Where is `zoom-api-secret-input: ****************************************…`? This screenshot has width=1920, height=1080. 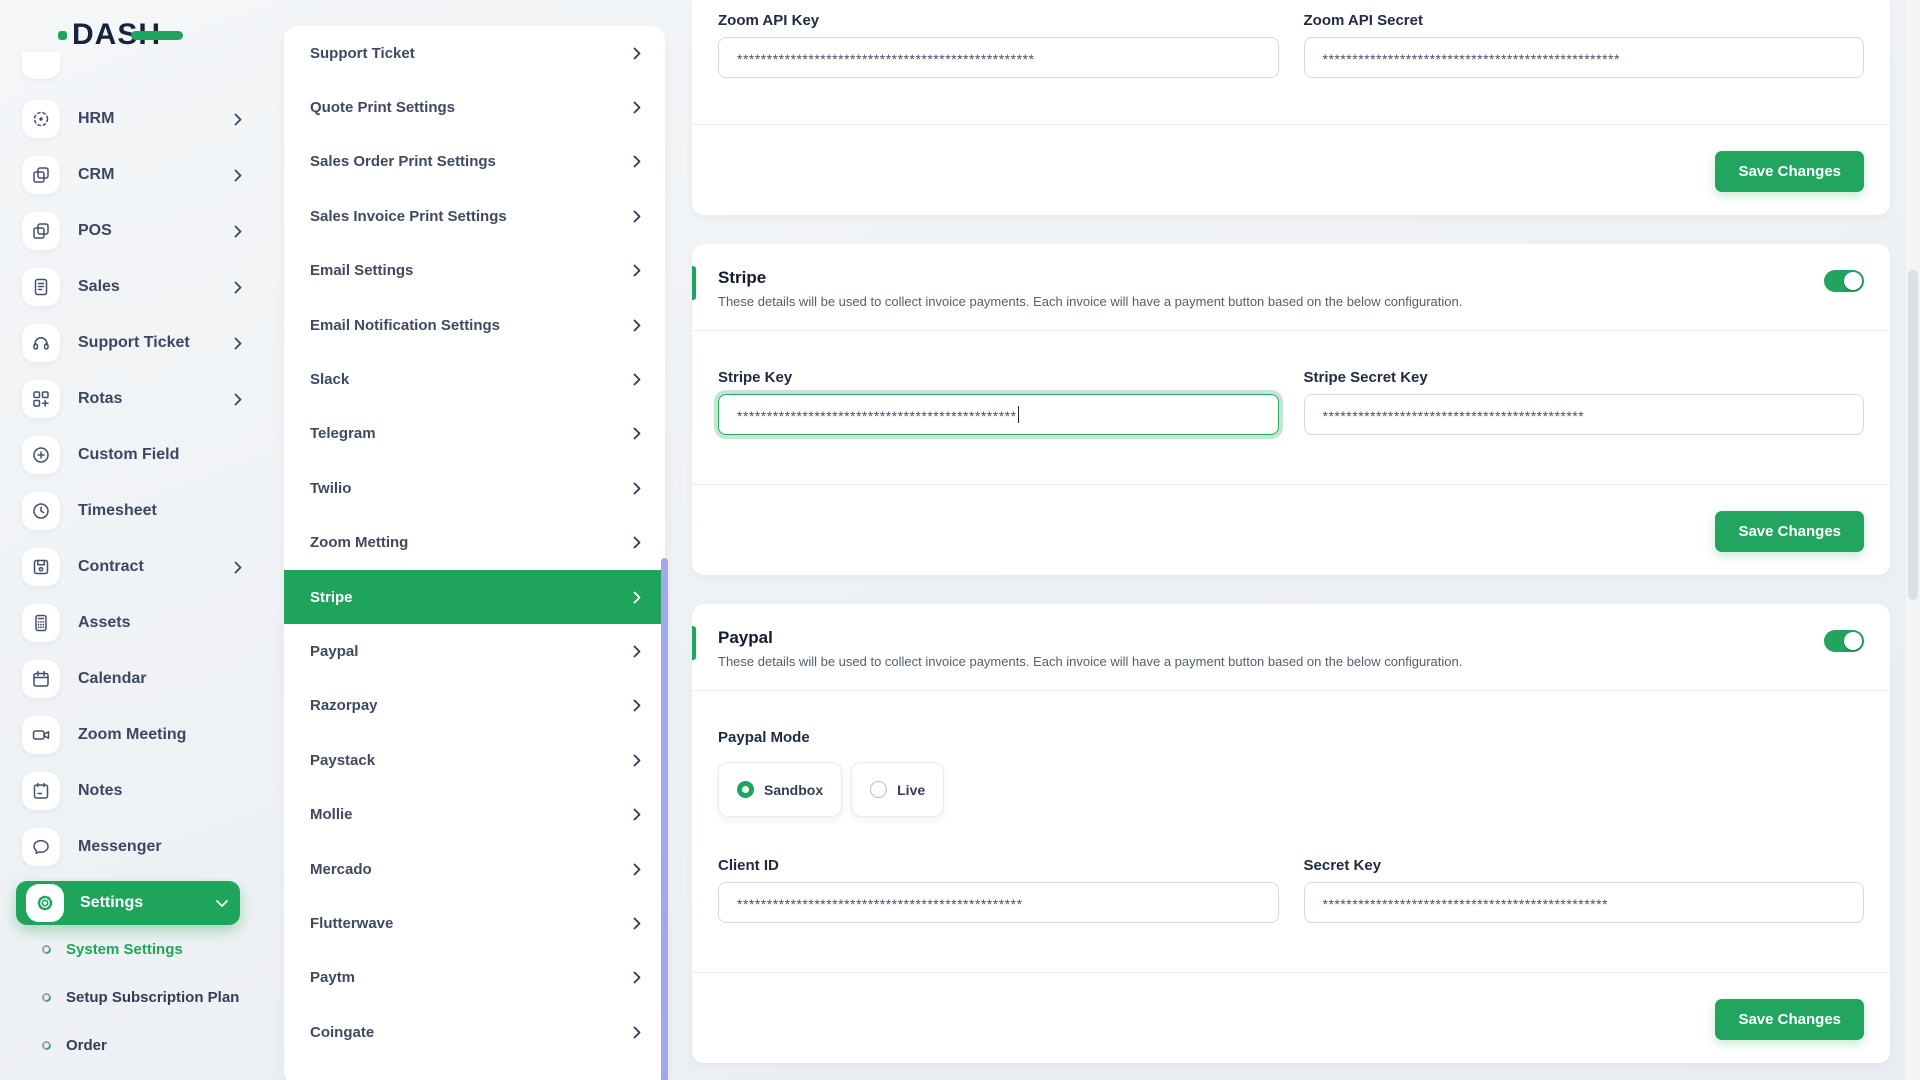 zoom-api-secret-input: ****************************************… is located at coordinates (1583, 57).